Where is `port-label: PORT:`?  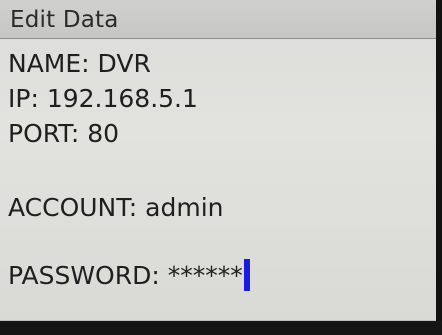 port-label: PORT: is located at coordinates (44, 133).